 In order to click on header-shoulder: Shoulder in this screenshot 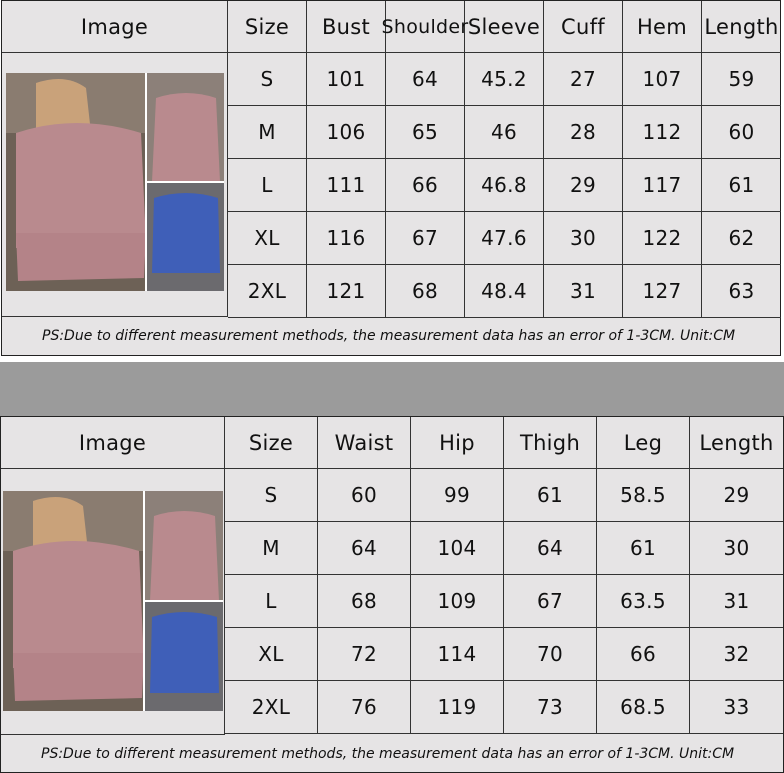, I will do `click(425, 27)`.